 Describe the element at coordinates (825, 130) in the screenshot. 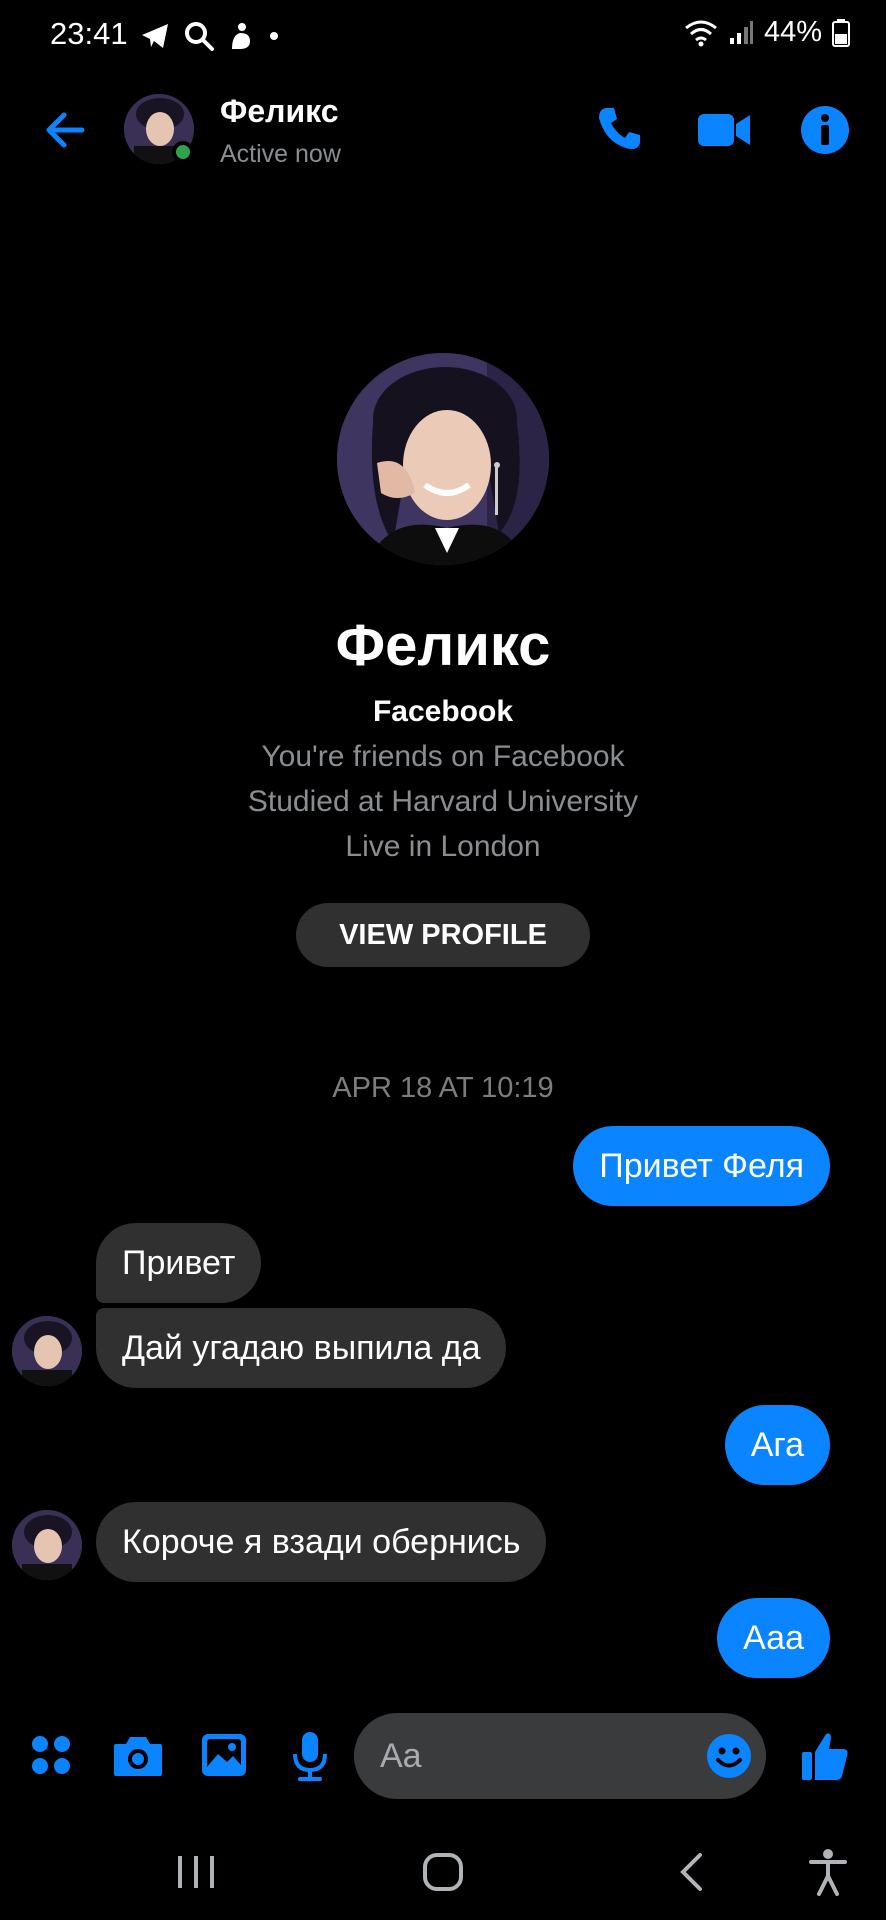

I see `info-icon` at that location.